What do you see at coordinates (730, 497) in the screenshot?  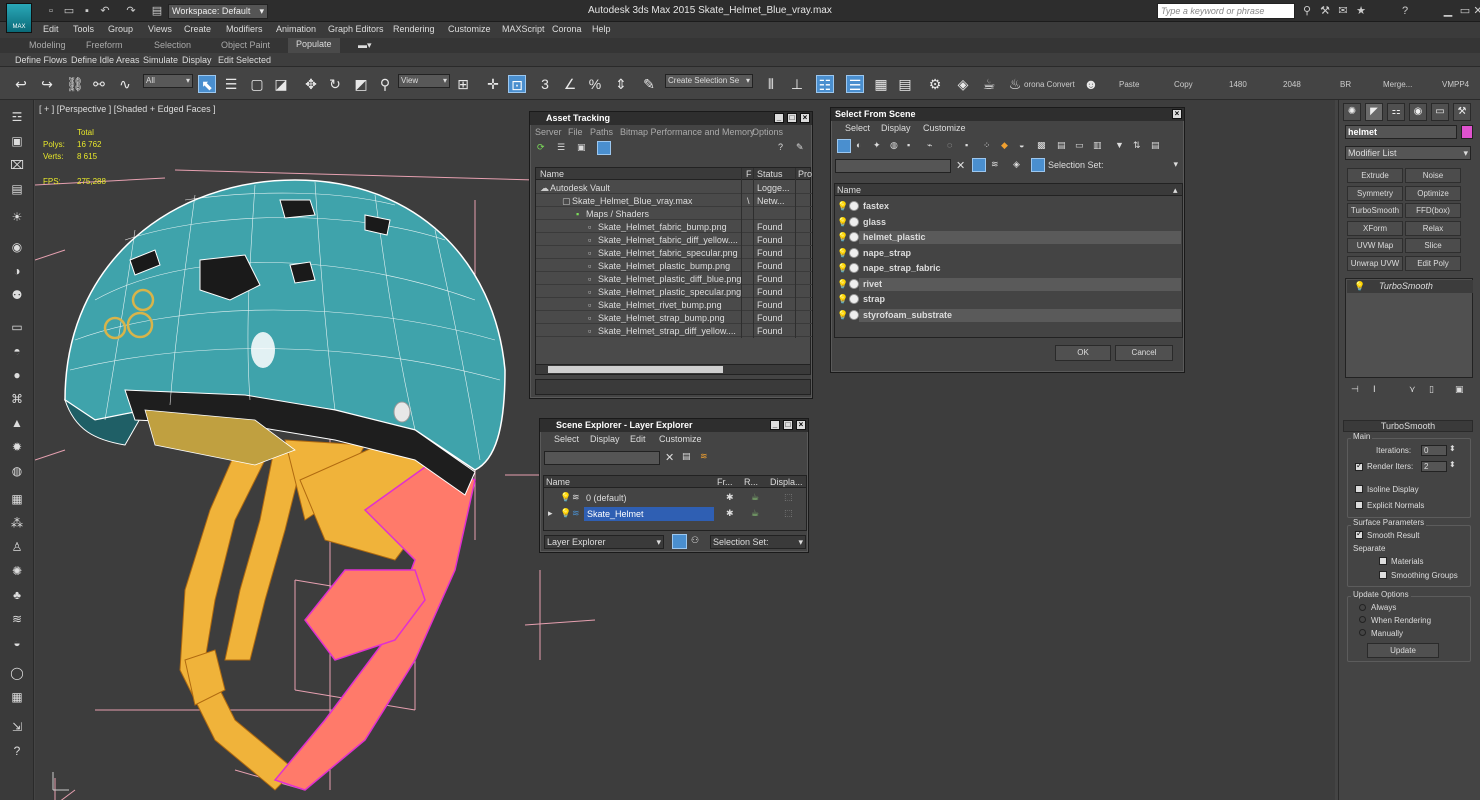 I see `freeze-icon: ✱` at bounding box center [730, 497].